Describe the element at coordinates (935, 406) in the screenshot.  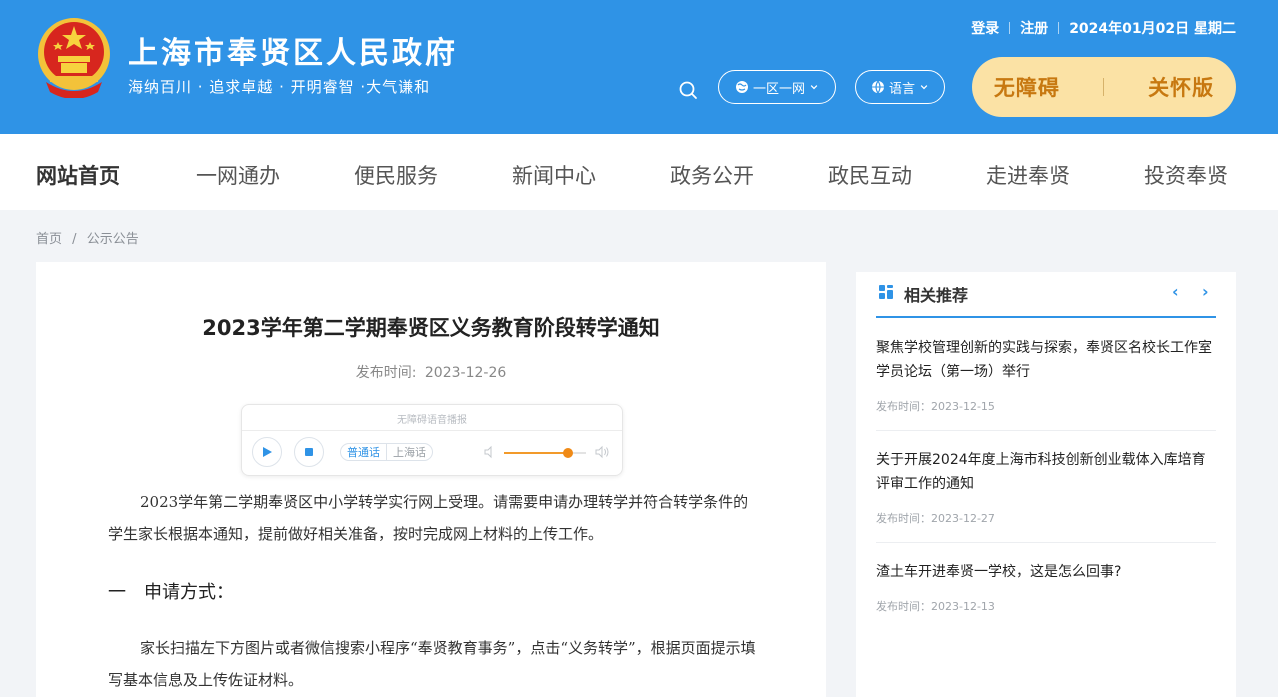
I see `recommendation-time: 发布时间：2023-12-15` at that location.